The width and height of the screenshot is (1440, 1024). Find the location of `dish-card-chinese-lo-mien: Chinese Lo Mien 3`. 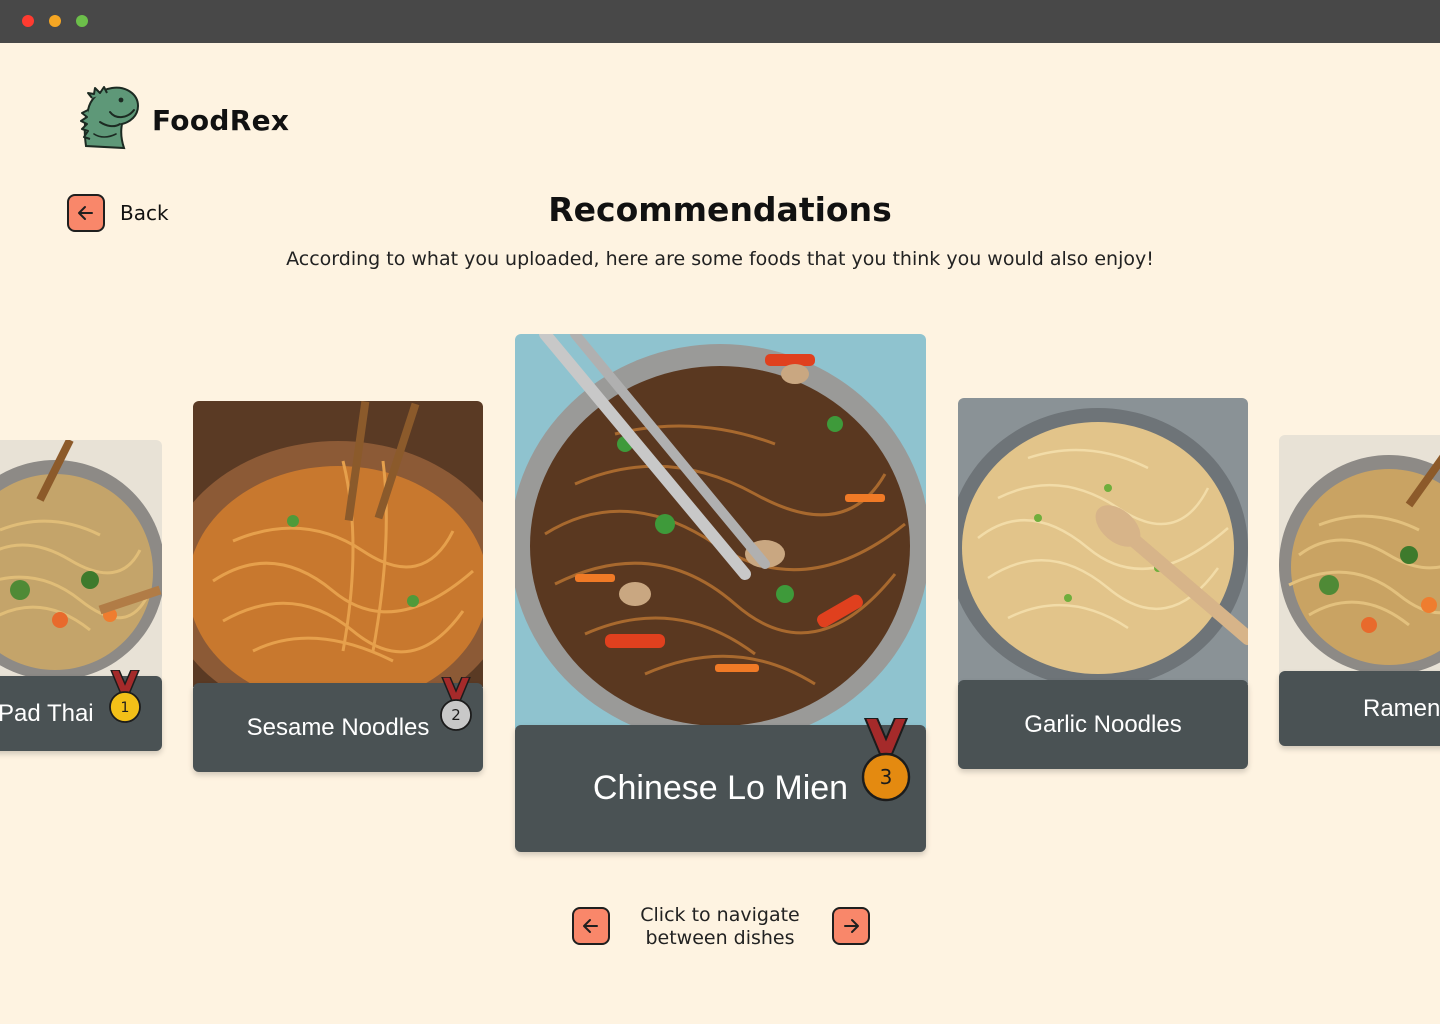

dish-card-chinese-lo-mien: Chinese Lo Mien 3 is located at coordinates (720, 593).